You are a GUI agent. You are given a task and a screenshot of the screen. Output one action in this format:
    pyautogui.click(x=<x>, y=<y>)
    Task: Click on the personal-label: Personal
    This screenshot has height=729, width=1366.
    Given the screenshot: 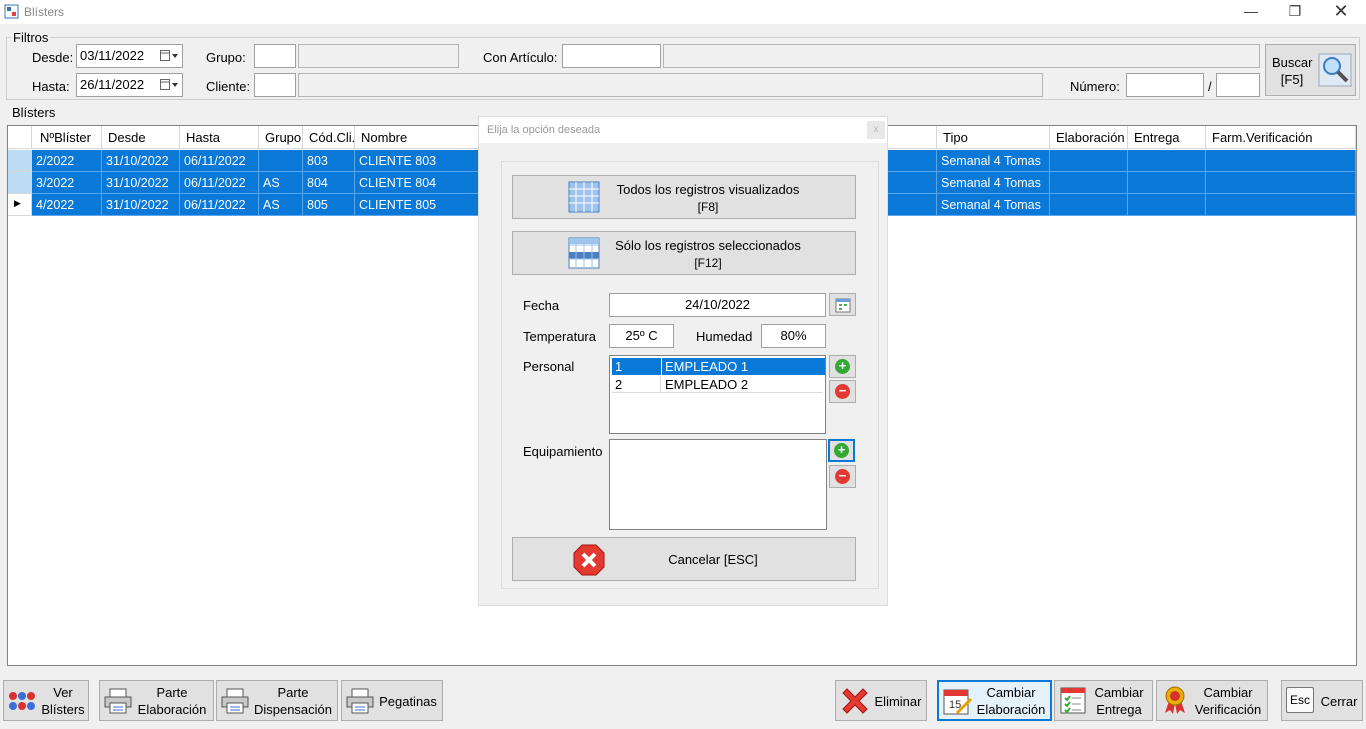 What is the action you would take?
    pyautogui.click(x=549, y=366)
    